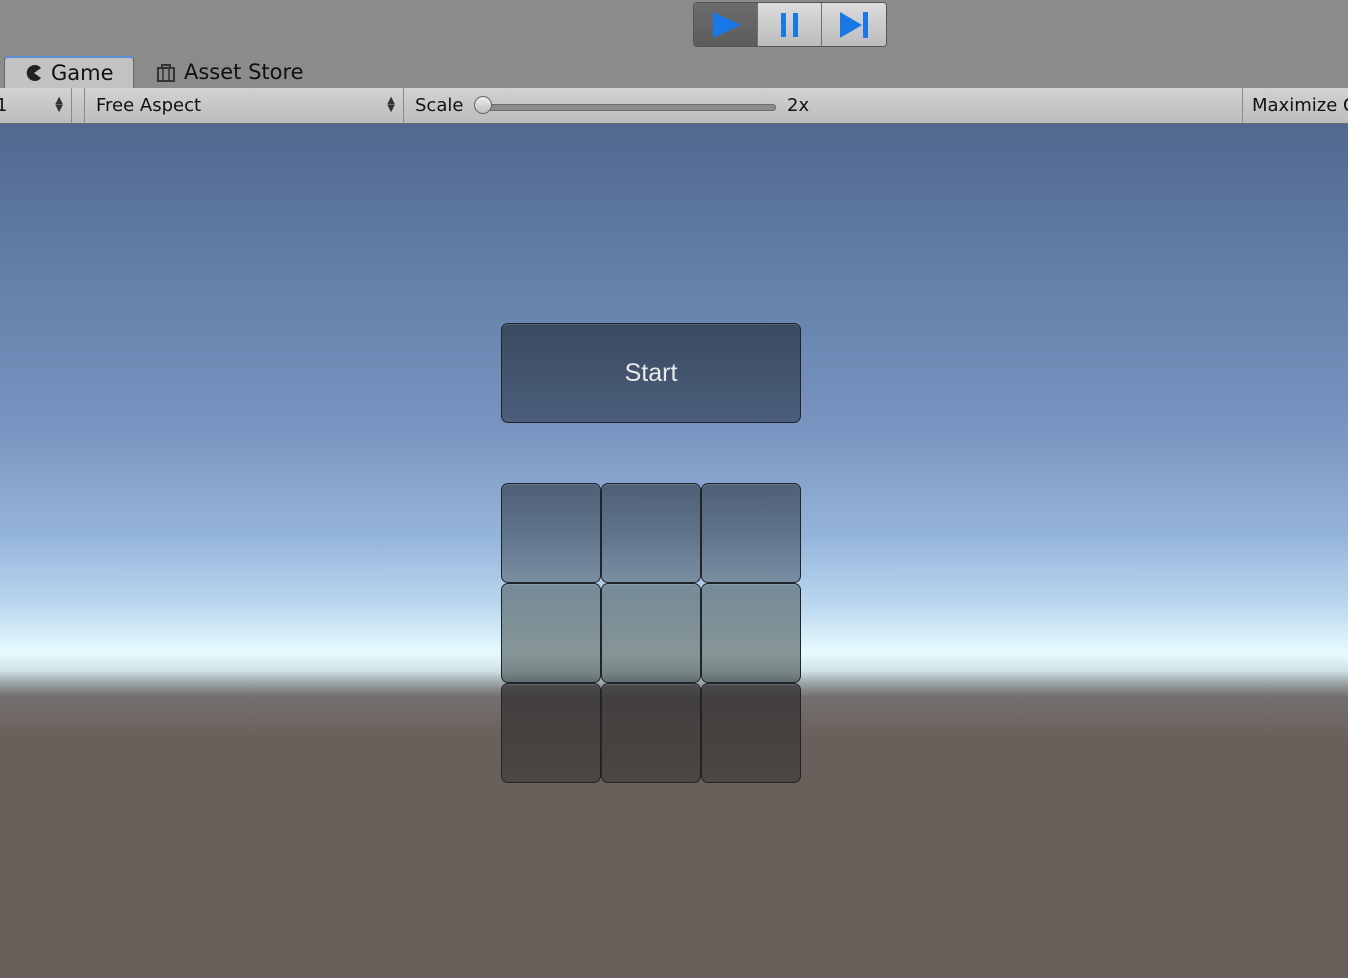 Image resolution: width=1348 pixels, height=978 pixels. Describe the element at coordinates (674, 28) in the screenshot. I see `play-toolbar` at that location.